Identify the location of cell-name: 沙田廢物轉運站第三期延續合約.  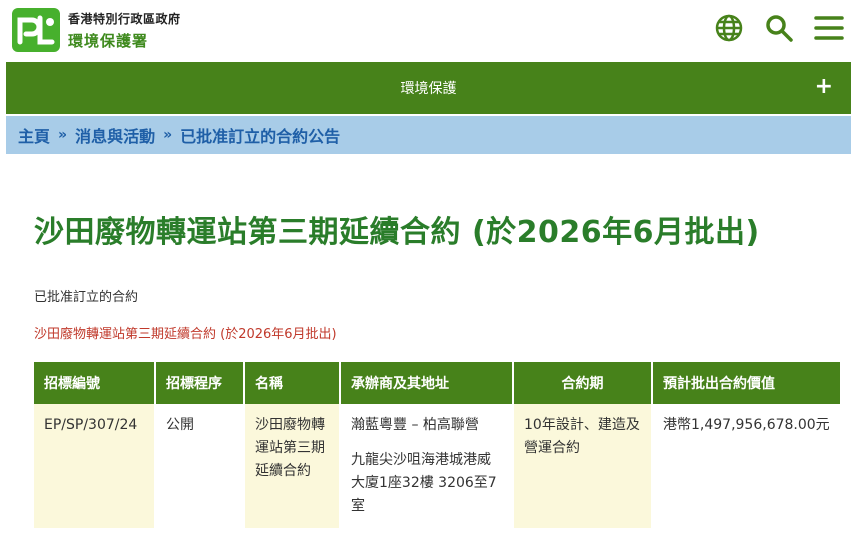
(292, 466).